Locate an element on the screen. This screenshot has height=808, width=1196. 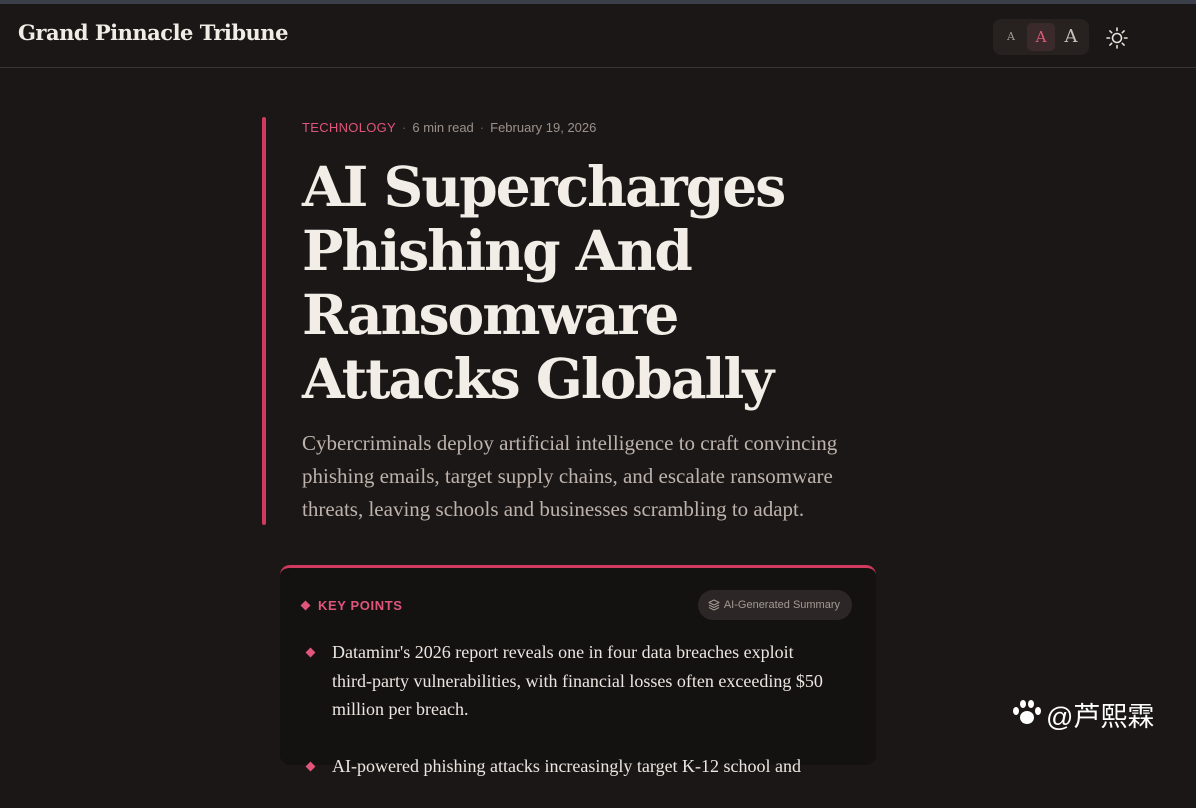
ai-summary-badge: AI-Generated Summary is located at coordinates (774, 605).